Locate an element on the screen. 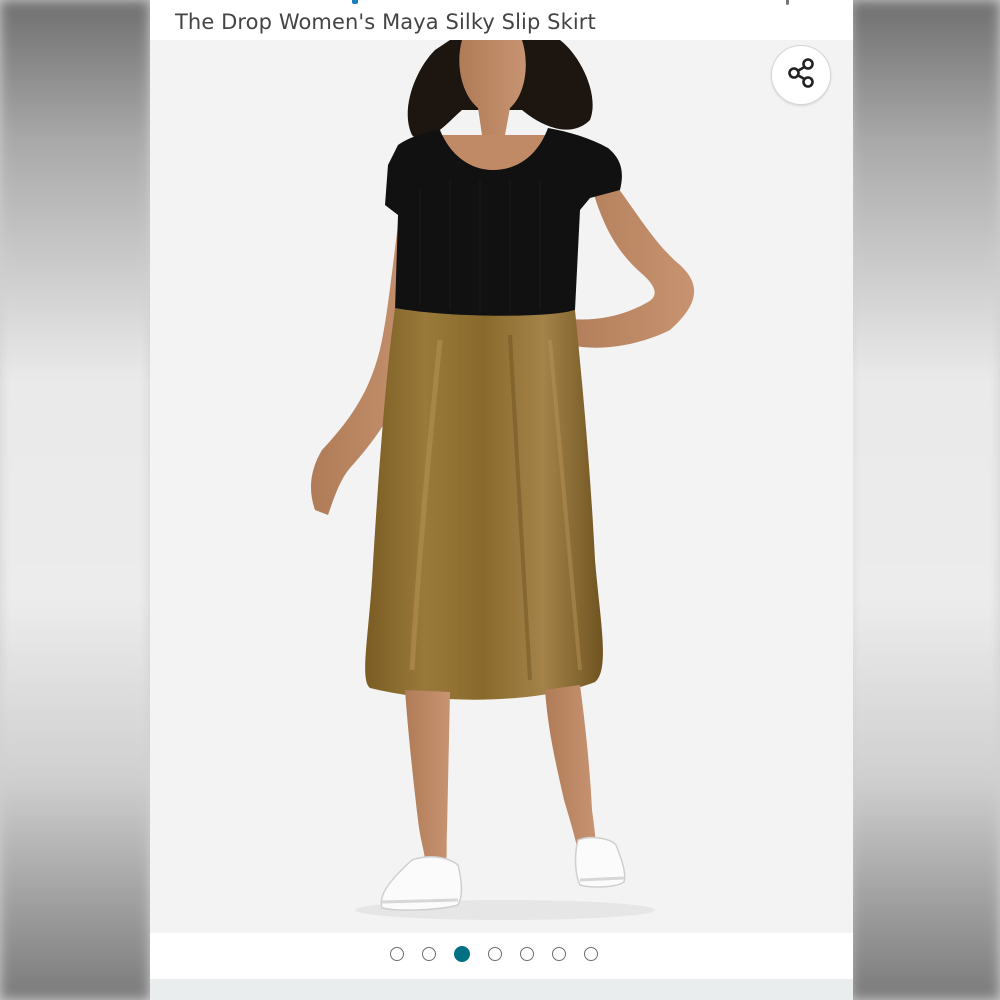 Image resolution: width=1000 pixels, height=1000 pixels. bottom-divider is located at coordinates (501, 989).